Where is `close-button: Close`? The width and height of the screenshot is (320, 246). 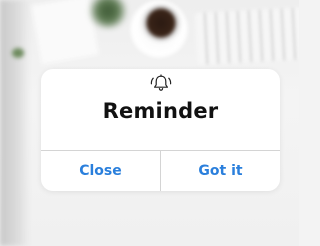
close-button: Close is located at coordinates (100, 171).